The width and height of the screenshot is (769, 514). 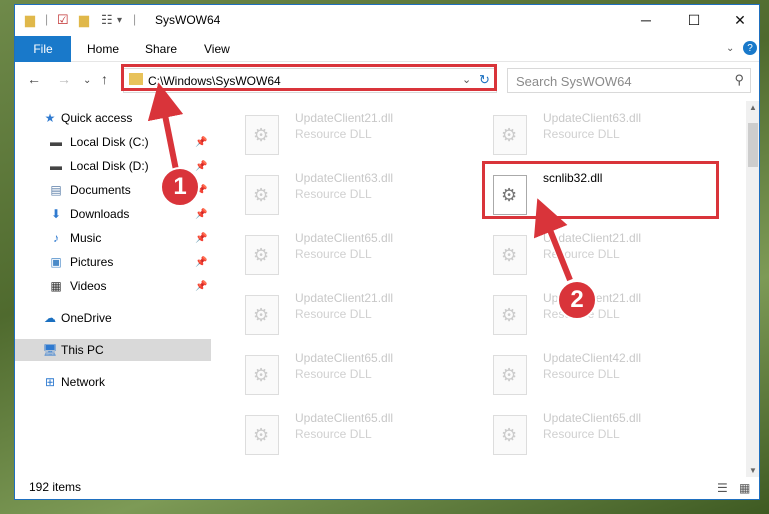 What do you see at coordinates (180, 187) in the screenshot?
I see `step-1-badge: 1` at bounding box center [180, 187].